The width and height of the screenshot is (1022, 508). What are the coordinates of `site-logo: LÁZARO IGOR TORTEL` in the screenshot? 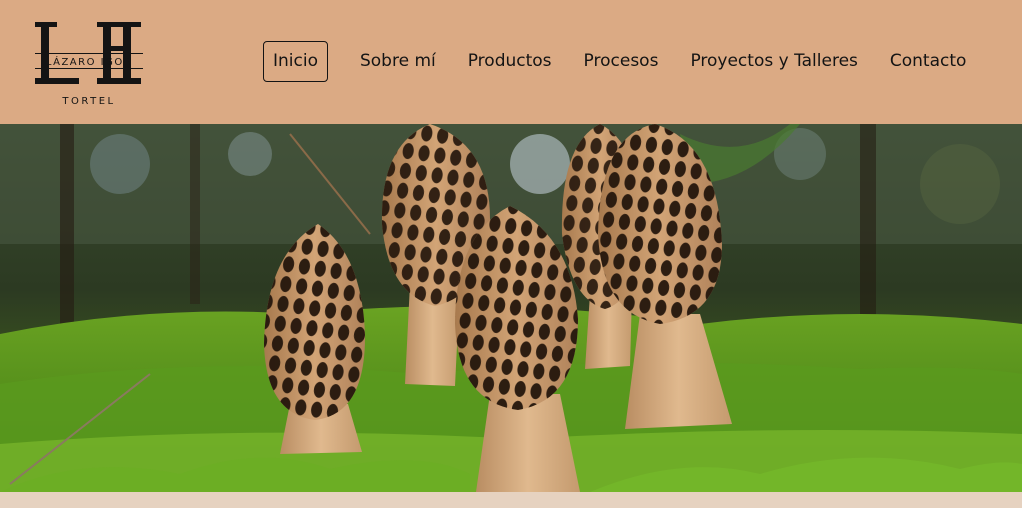 It's located at (89, 63).